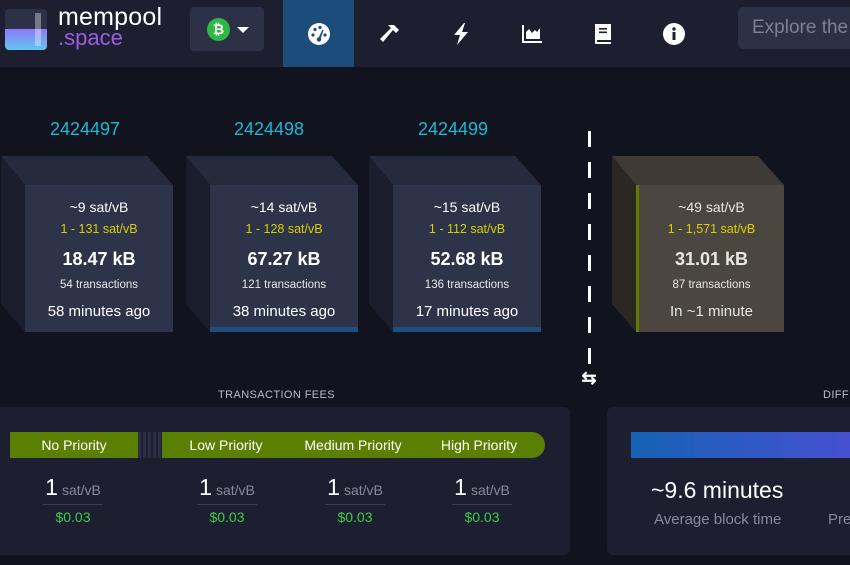  Describe the element at coordinates (711, 259) in the screenshot. I see `block-size: 31.01 kB` at that location.